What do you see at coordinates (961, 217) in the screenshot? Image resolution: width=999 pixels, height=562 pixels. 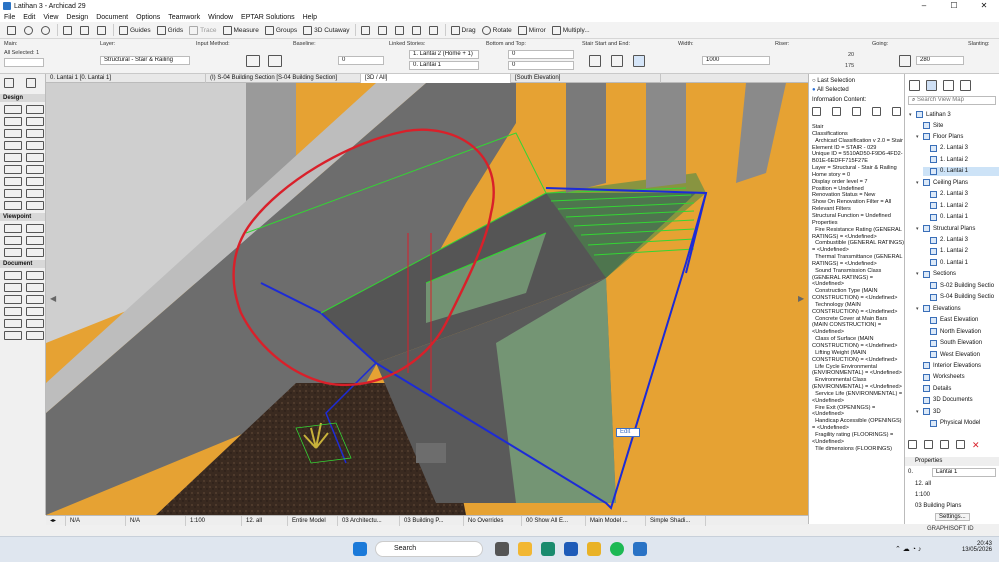 I see `nav-item: 0. Lantai 1` at bounding box center [961, 217].